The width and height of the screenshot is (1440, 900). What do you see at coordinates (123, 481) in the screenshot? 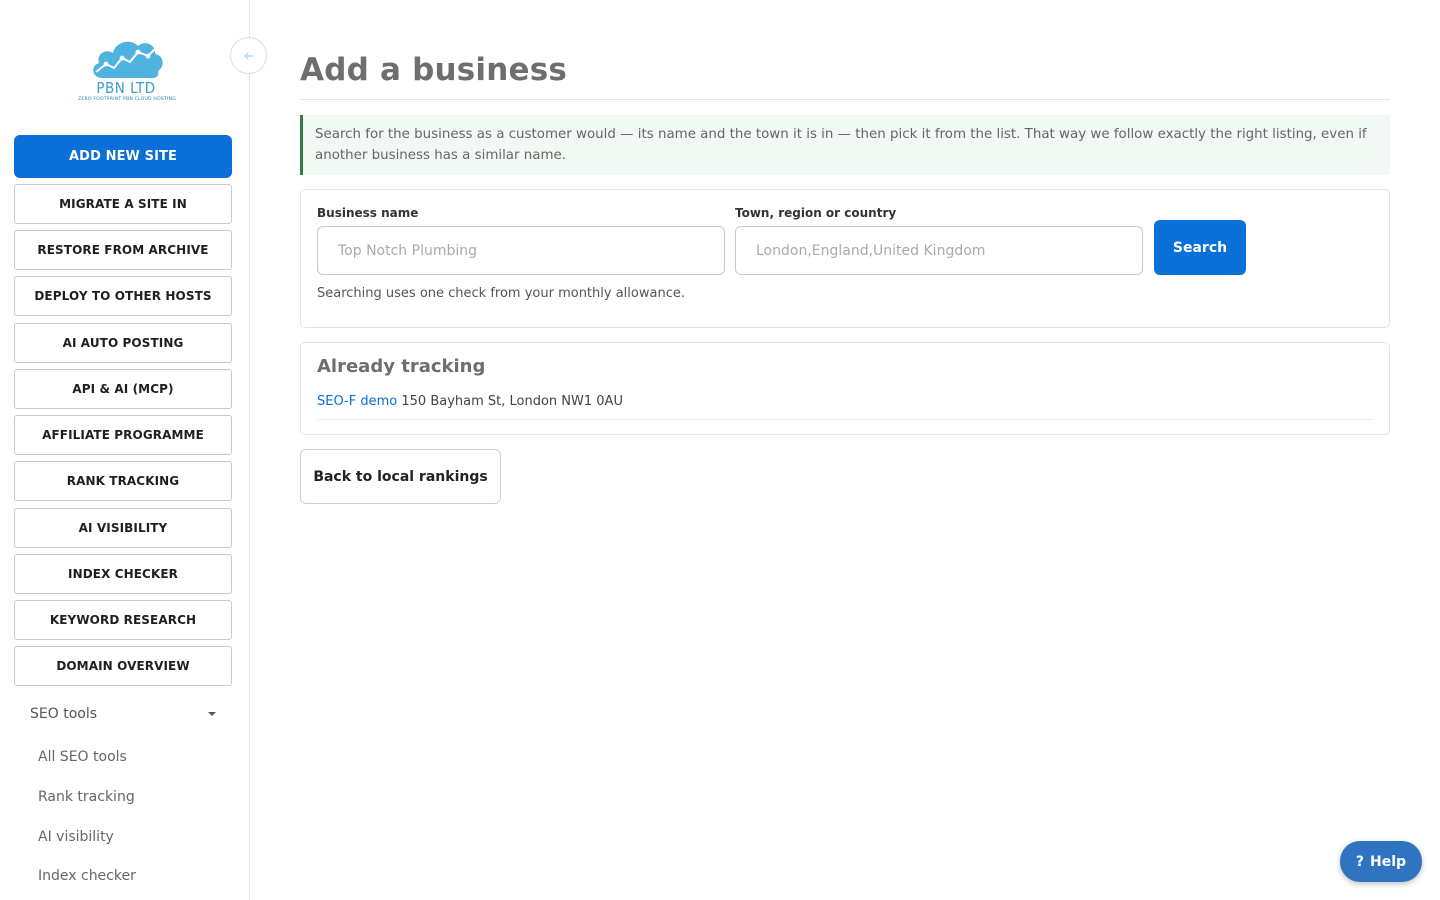
I see `rank-tracking-button: RANK TRACKING` at bounding box center [123, 481].